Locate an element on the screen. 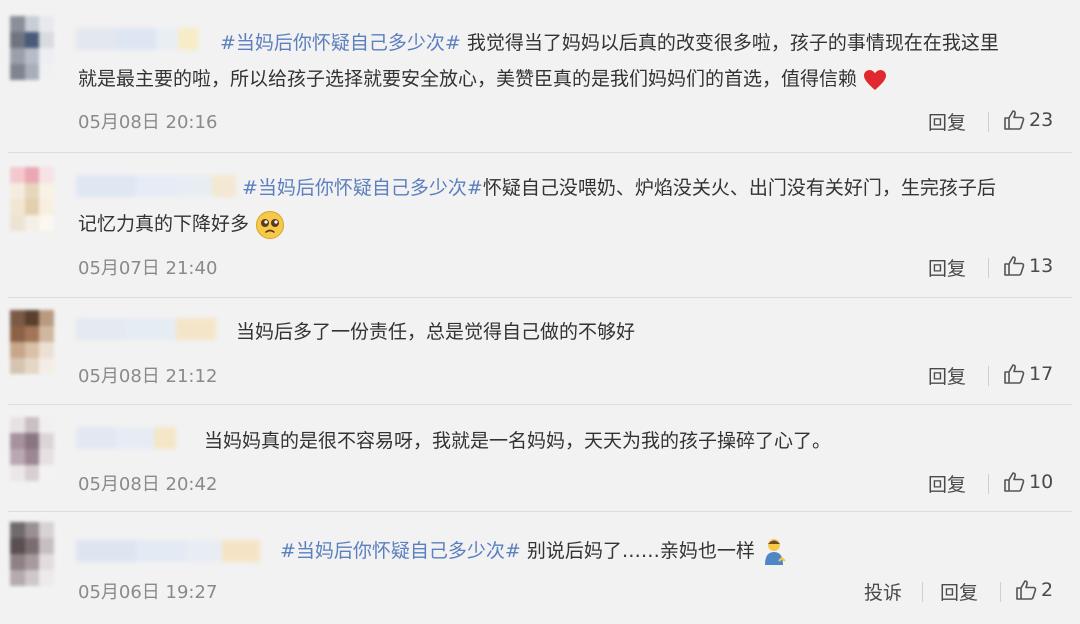  like-button: 10 is located at coordinates (1027, 482).